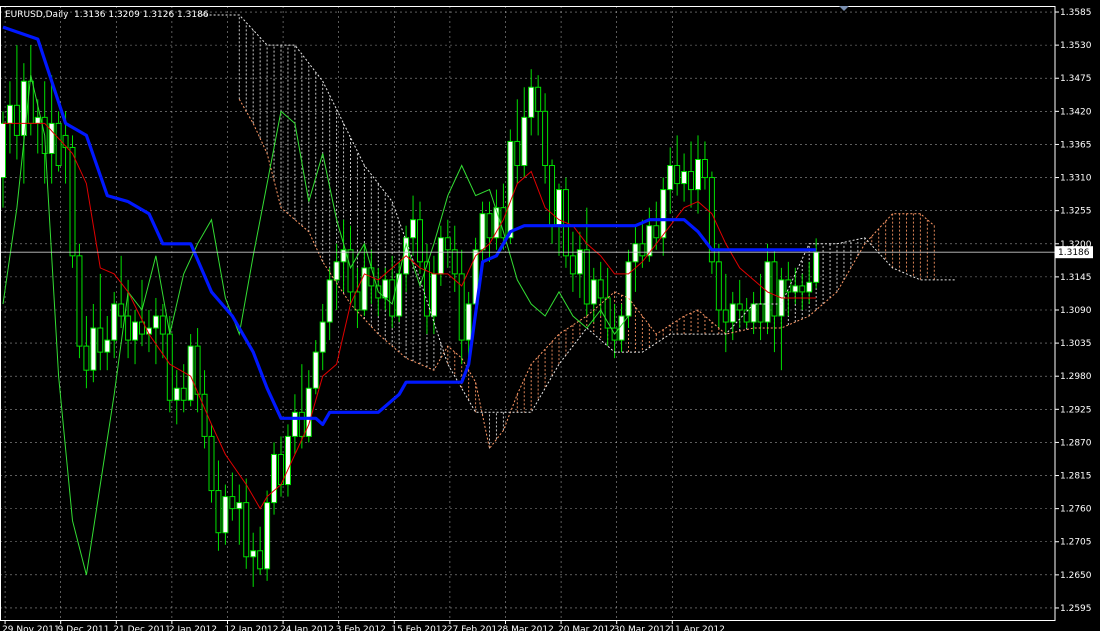 This screenshot has width=1100, height=631. What do you see at coordinates (1076, 179) in the screenshot?
I see `y-tick-label: 1.3310` at bounding box center [1076, 179].